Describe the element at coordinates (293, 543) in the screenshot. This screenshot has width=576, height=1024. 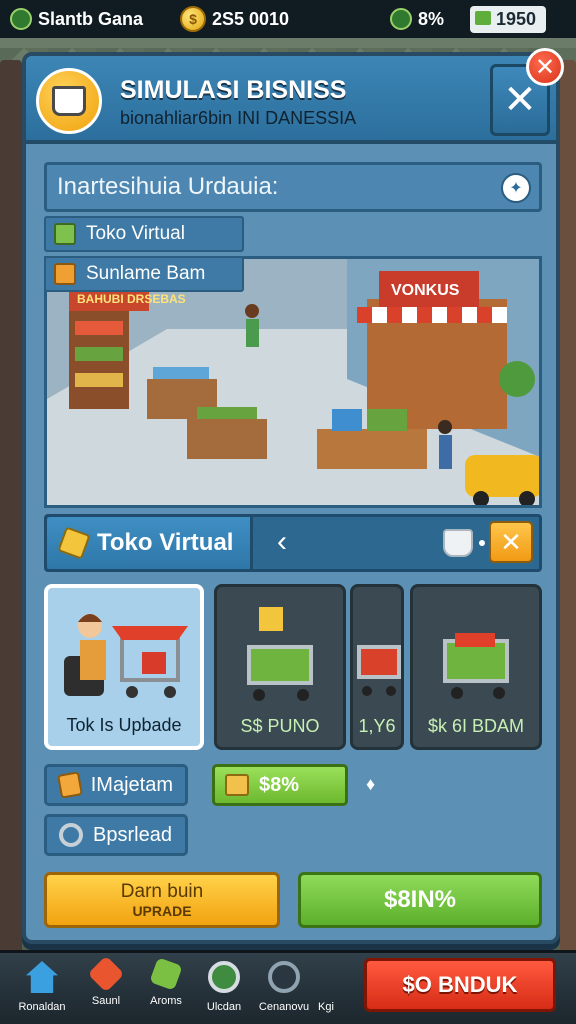
I see `store-bar: Toko Virtual ‹ ✕` at that location.